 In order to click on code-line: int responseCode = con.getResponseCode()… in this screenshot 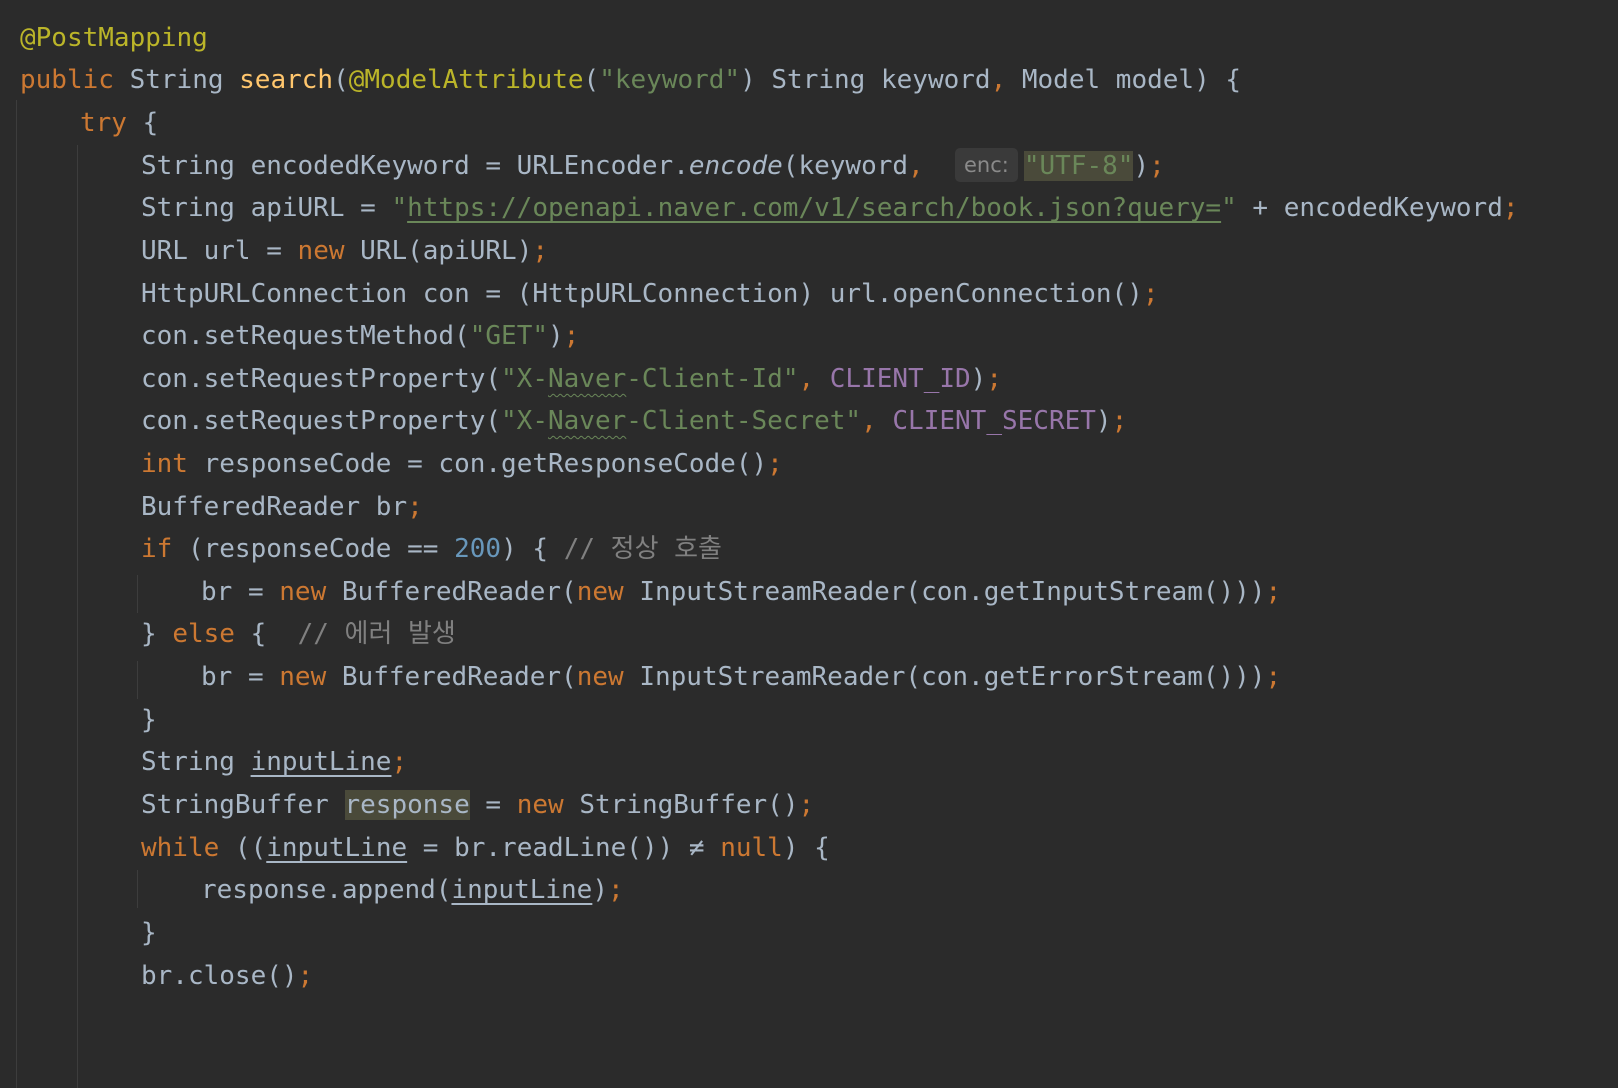, I will do `click(462, 464)`.